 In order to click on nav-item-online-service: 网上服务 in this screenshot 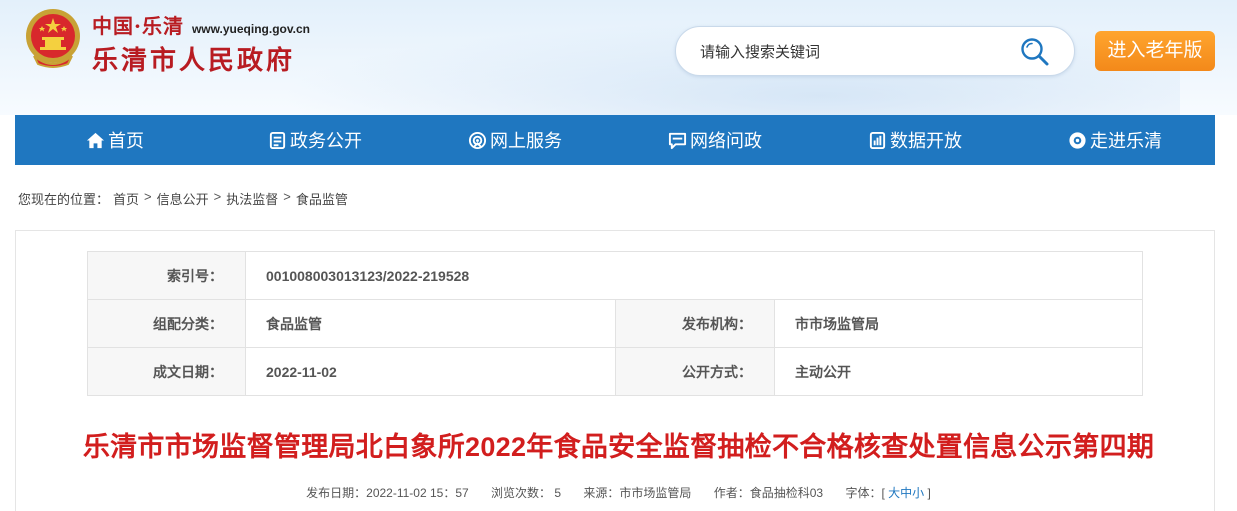, I will do `click(515, 140)`.